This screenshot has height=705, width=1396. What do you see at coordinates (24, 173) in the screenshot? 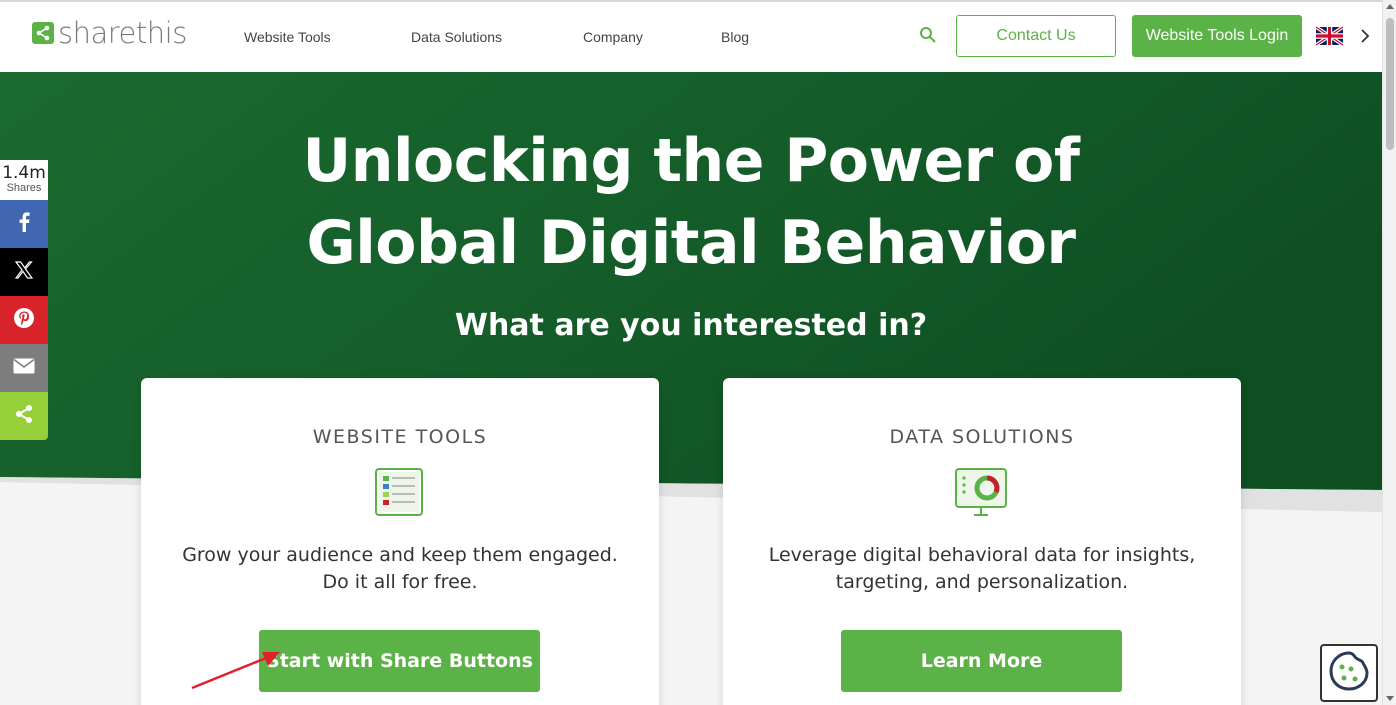
I see `share-count-number: 1.4m` at bounding box center [24, 173].